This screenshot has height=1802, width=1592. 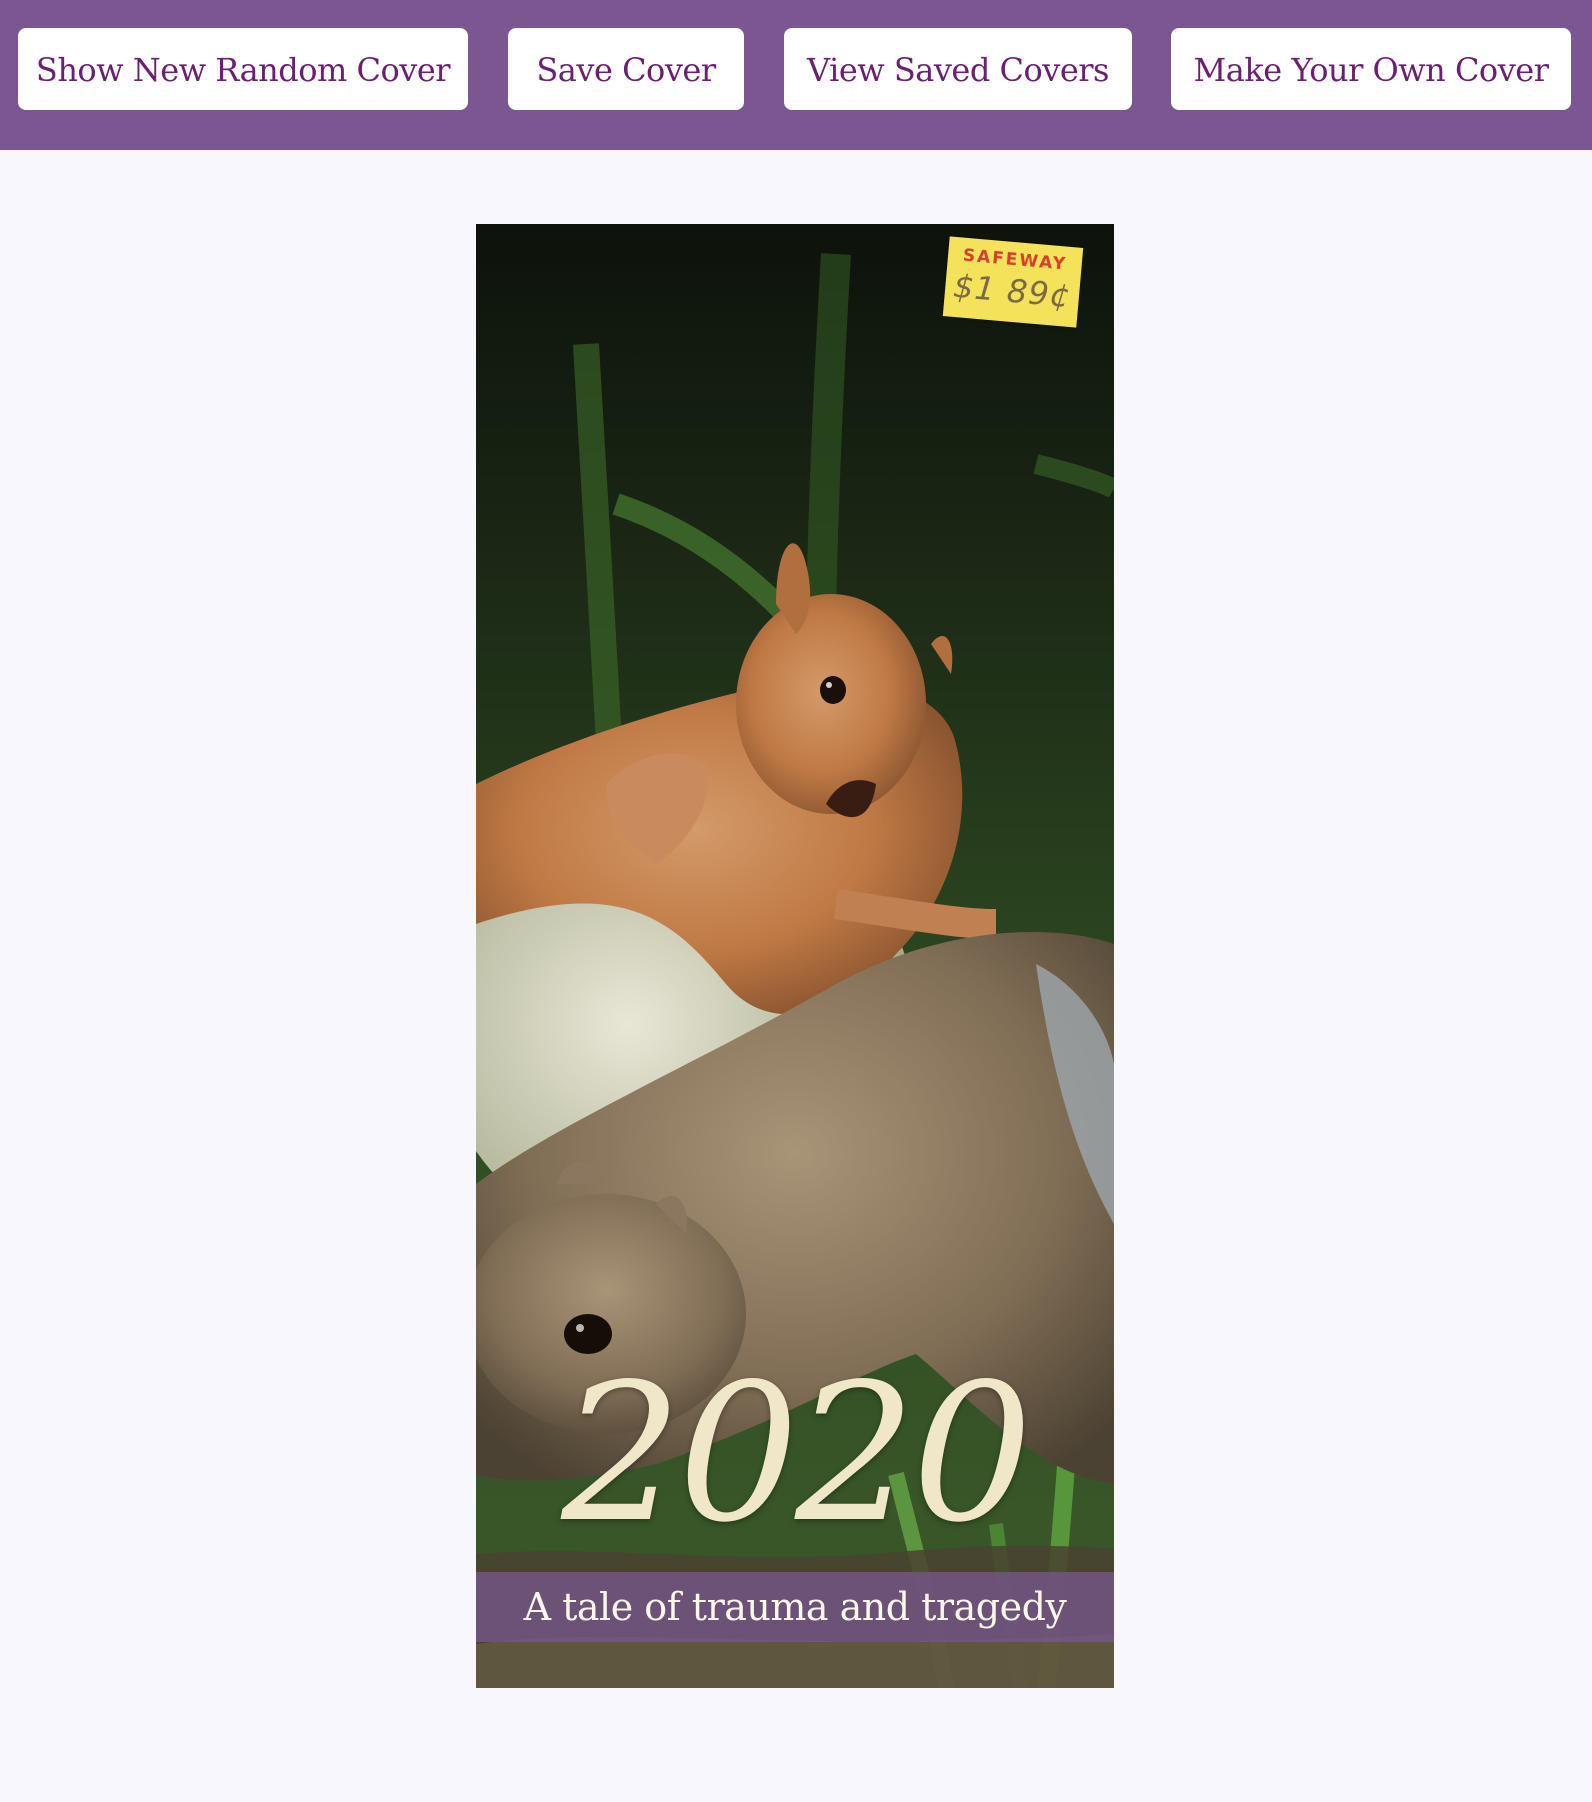 I want to click on price-sticker: SAFEWAY $1 89¢, so click(x=1013, y=282).